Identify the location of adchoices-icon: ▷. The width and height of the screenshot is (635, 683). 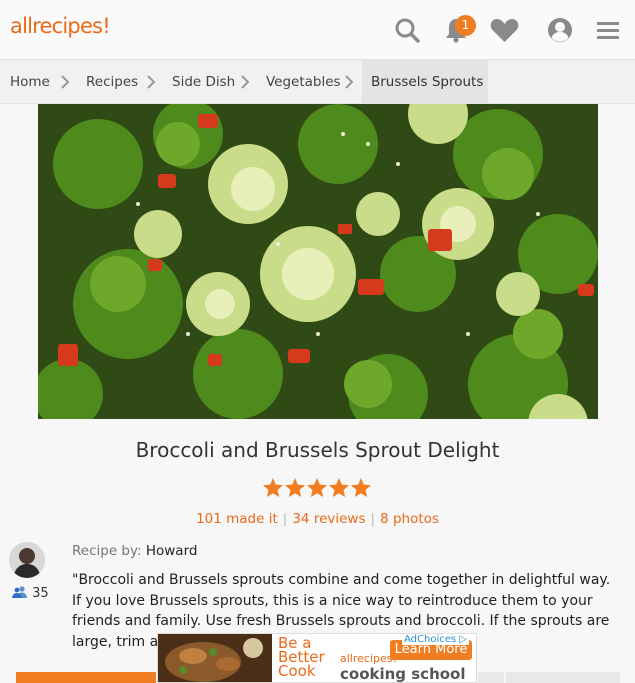
(463, 639).